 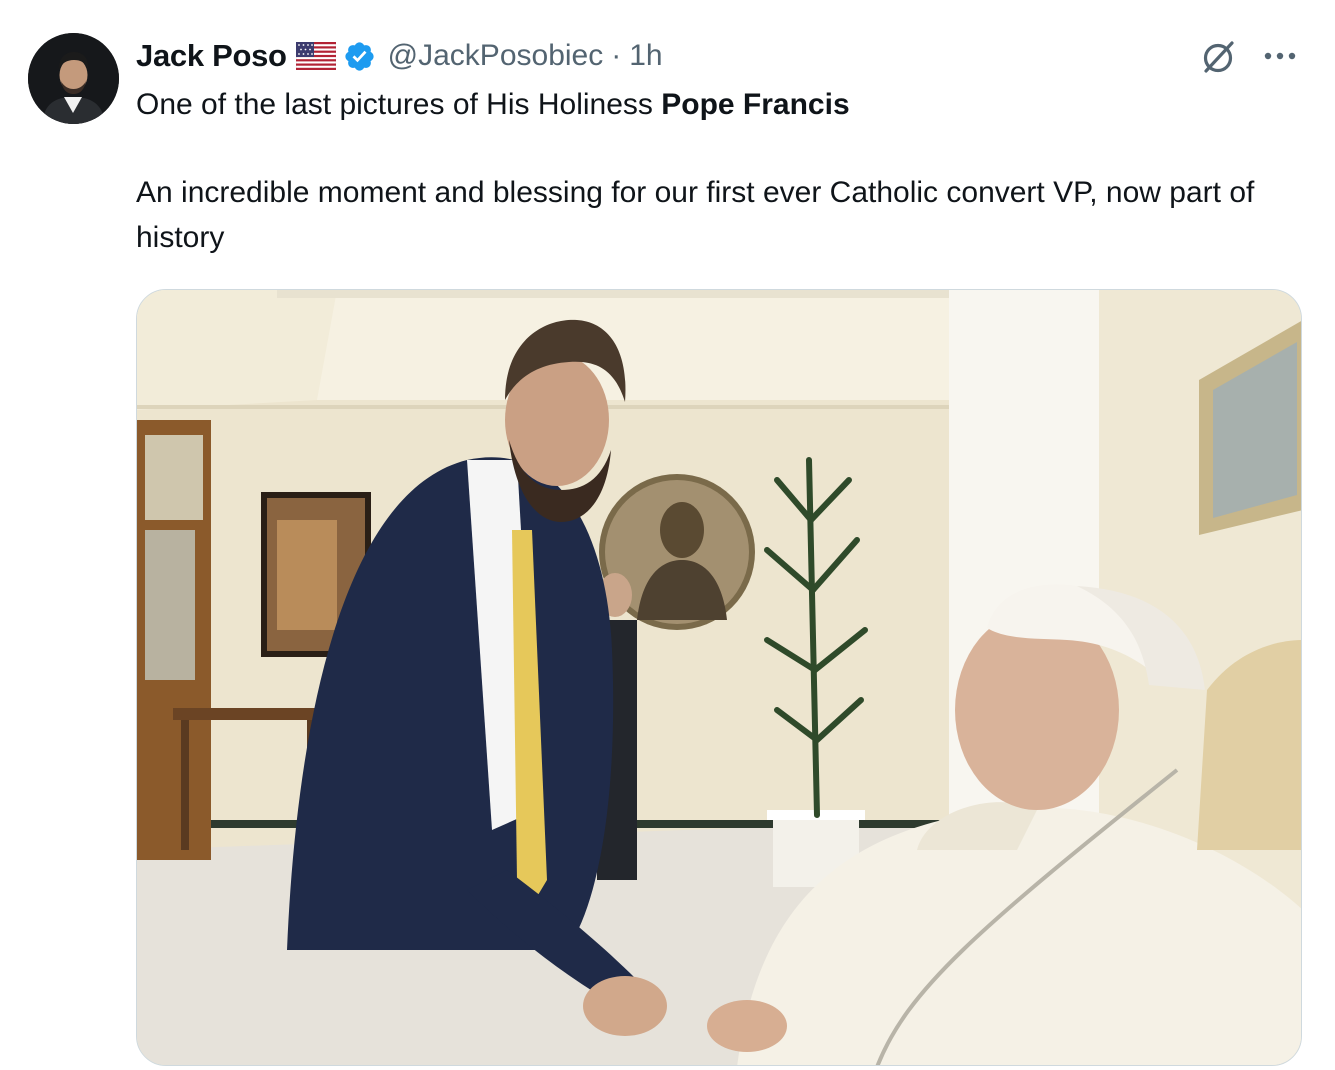 What do you see at coordinates (755, 104) in the screenshot?
I see `tweet-text-bold: Pope Francis` at bounding box center [755, 104].